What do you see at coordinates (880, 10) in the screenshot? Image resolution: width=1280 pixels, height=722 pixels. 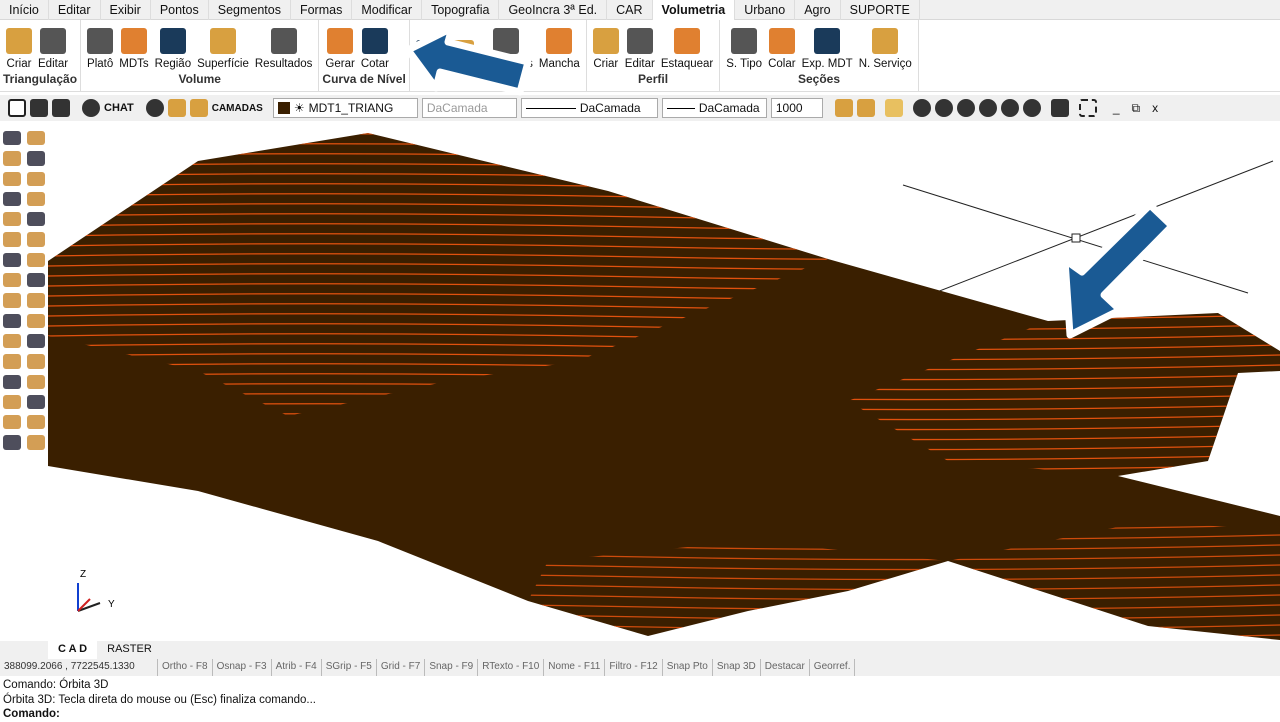 I see `tab-13: SUPORTE` at bounding box center [880, 10].